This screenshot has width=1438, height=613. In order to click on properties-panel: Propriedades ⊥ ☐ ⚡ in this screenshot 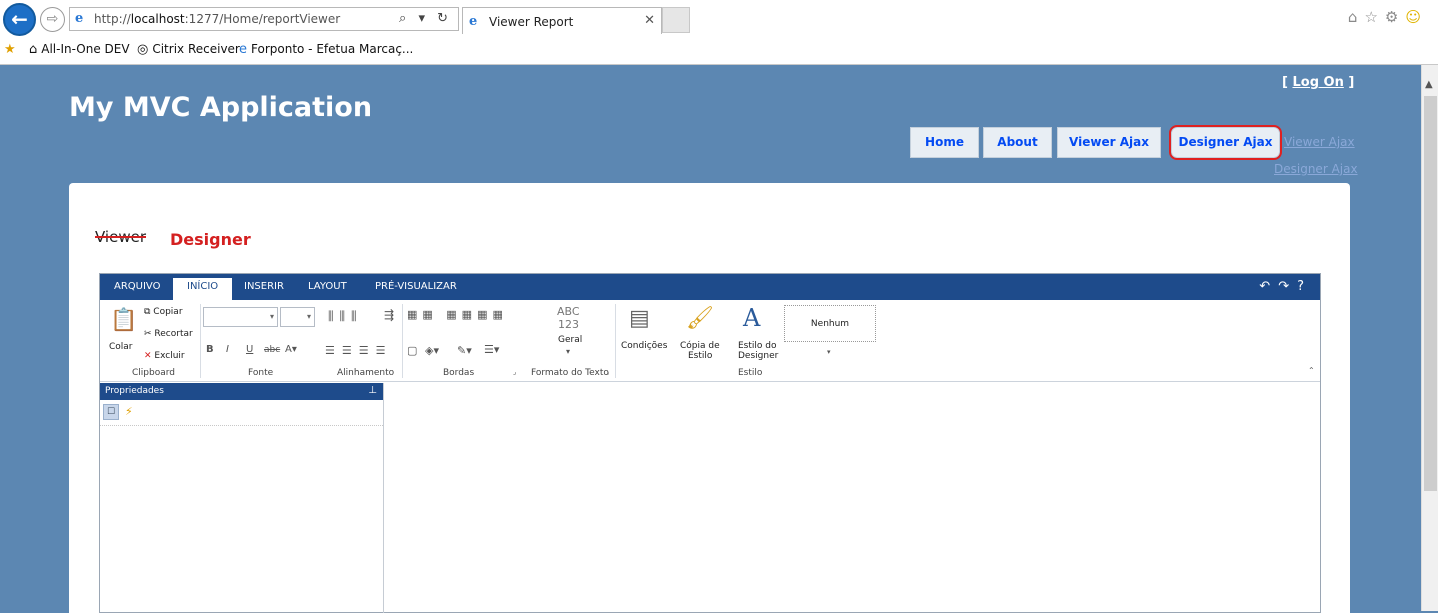, I will do `click(242, 498)`.